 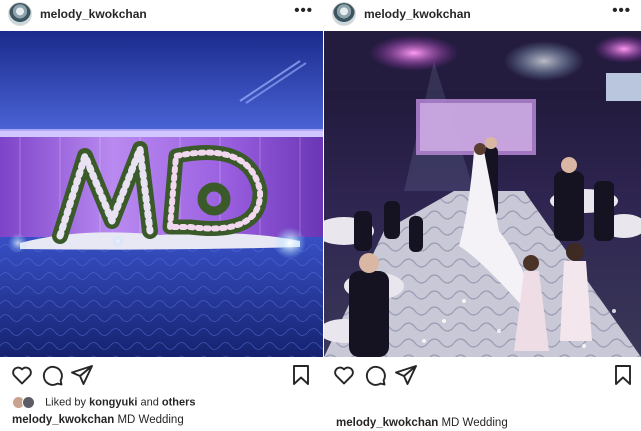 I want to click on likes-prefix: Liked by, so click(x=66, y=402).